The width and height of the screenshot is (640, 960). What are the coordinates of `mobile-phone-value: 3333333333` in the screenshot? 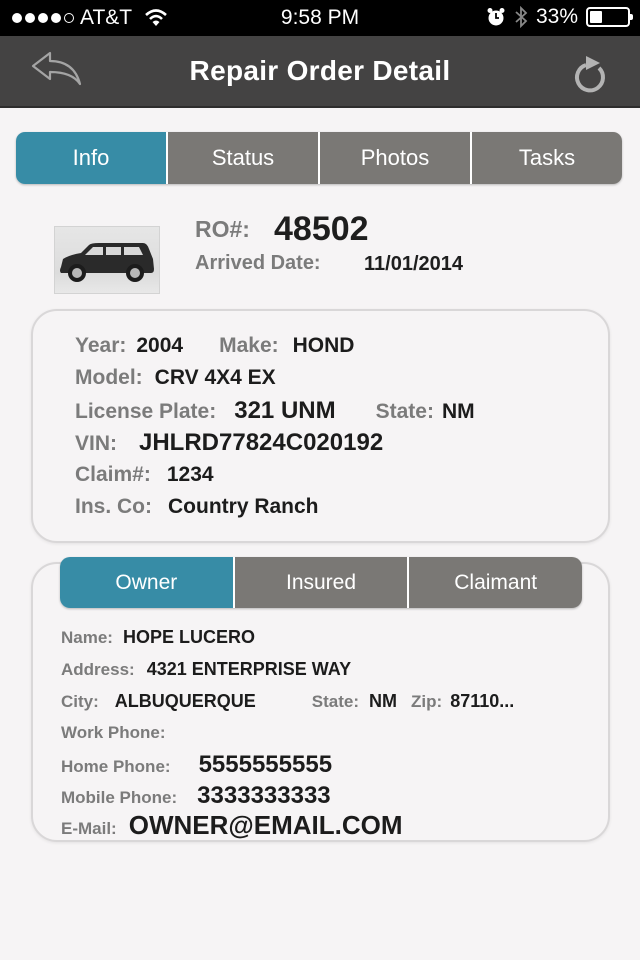 It's located at (263, 796).